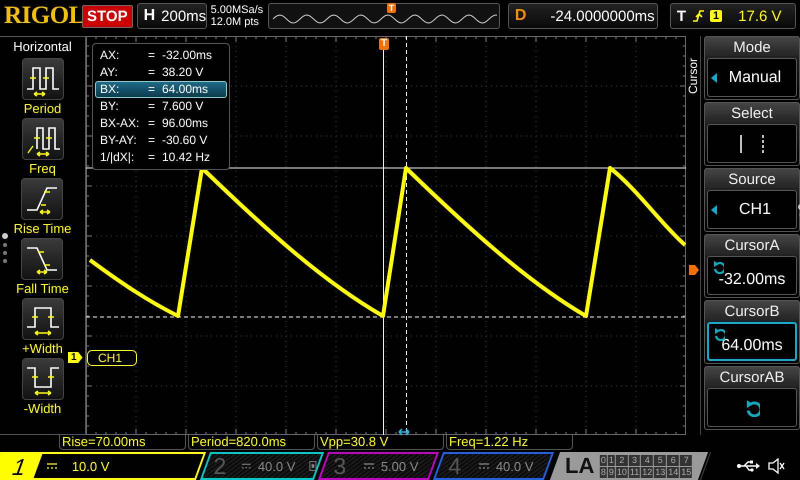 Image resolution: width=800 pixels, height=480 pixels. Describe the element at coordinates (75, 357) in the screenshot. I see `channel-marker: 1` at that location.